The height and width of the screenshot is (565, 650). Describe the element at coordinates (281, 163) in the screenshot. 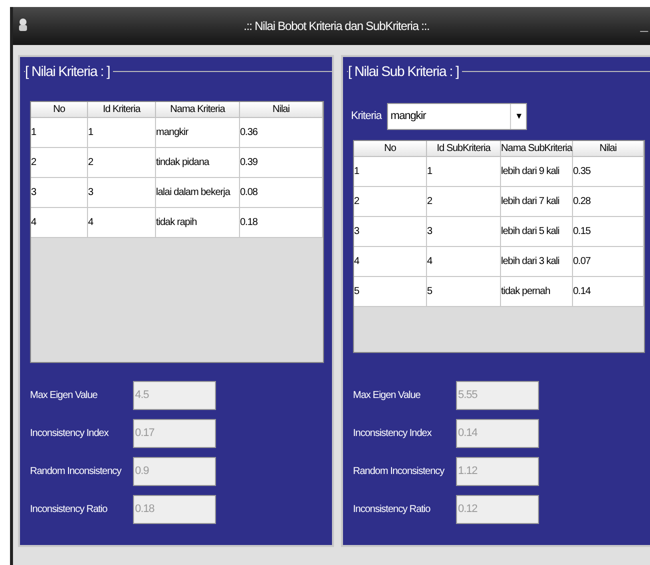

I see `table-cell: 0.39` at that location.